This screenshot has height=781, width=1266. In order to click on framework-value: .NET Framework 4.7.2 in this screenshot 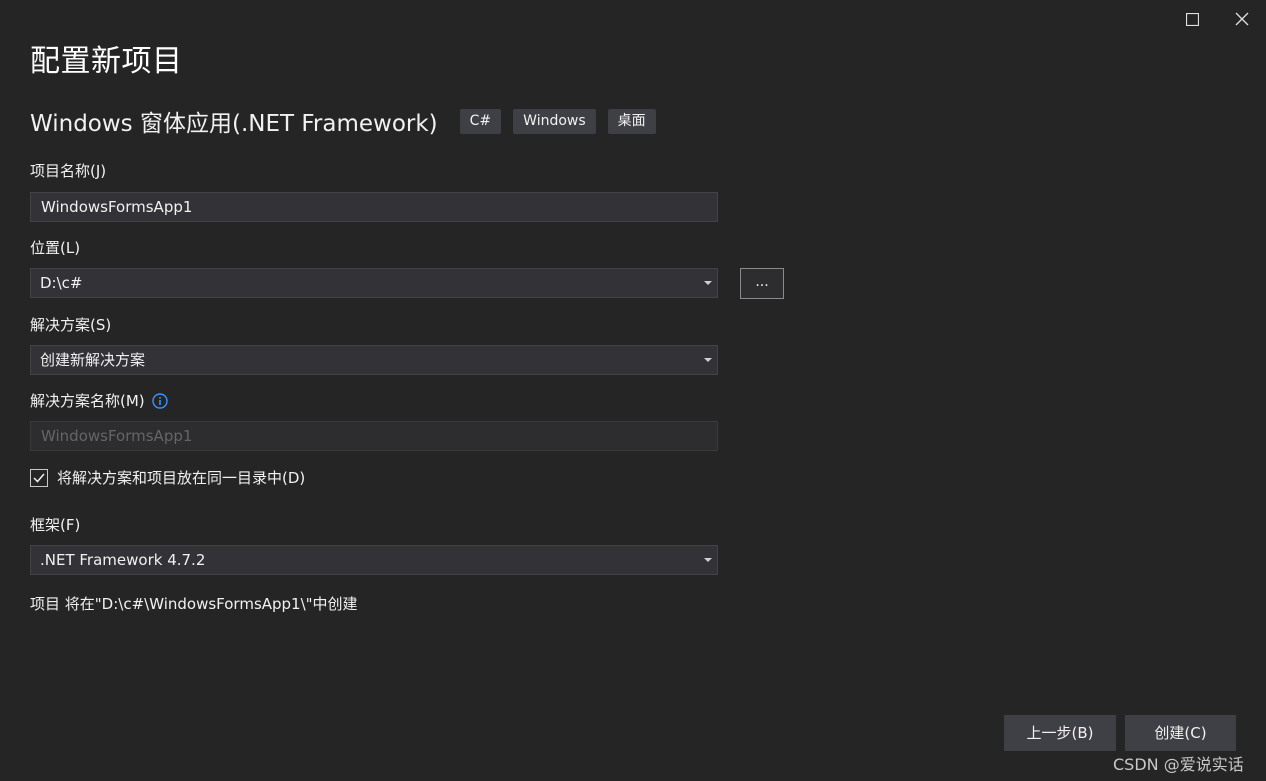, I will do `click(123, 560)`.